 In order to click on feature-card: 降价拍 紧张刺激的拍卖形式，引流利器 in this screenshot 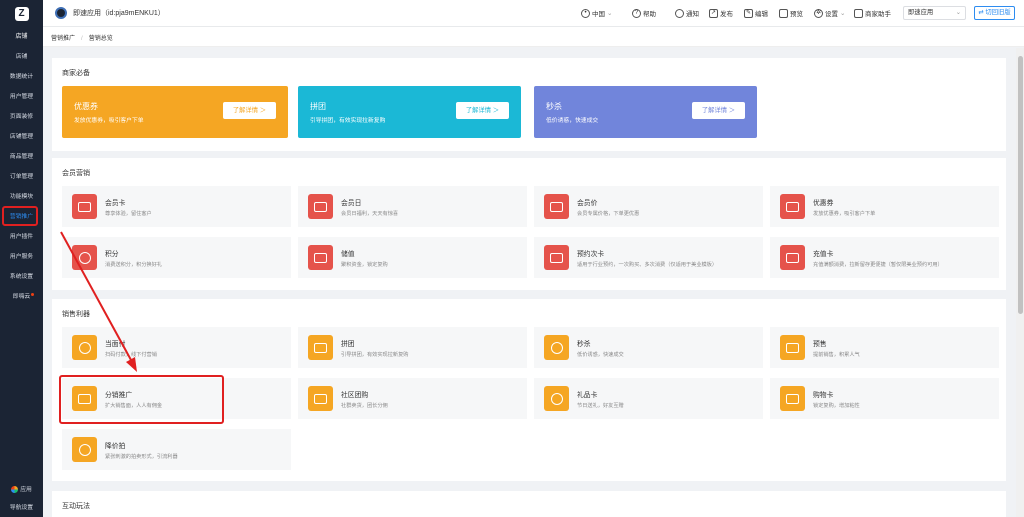, I will do `click(176, 449)`.